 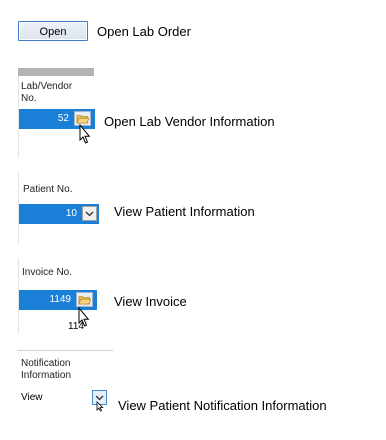 I want to click on chevron-down-icon, so click(x=89, y=214).